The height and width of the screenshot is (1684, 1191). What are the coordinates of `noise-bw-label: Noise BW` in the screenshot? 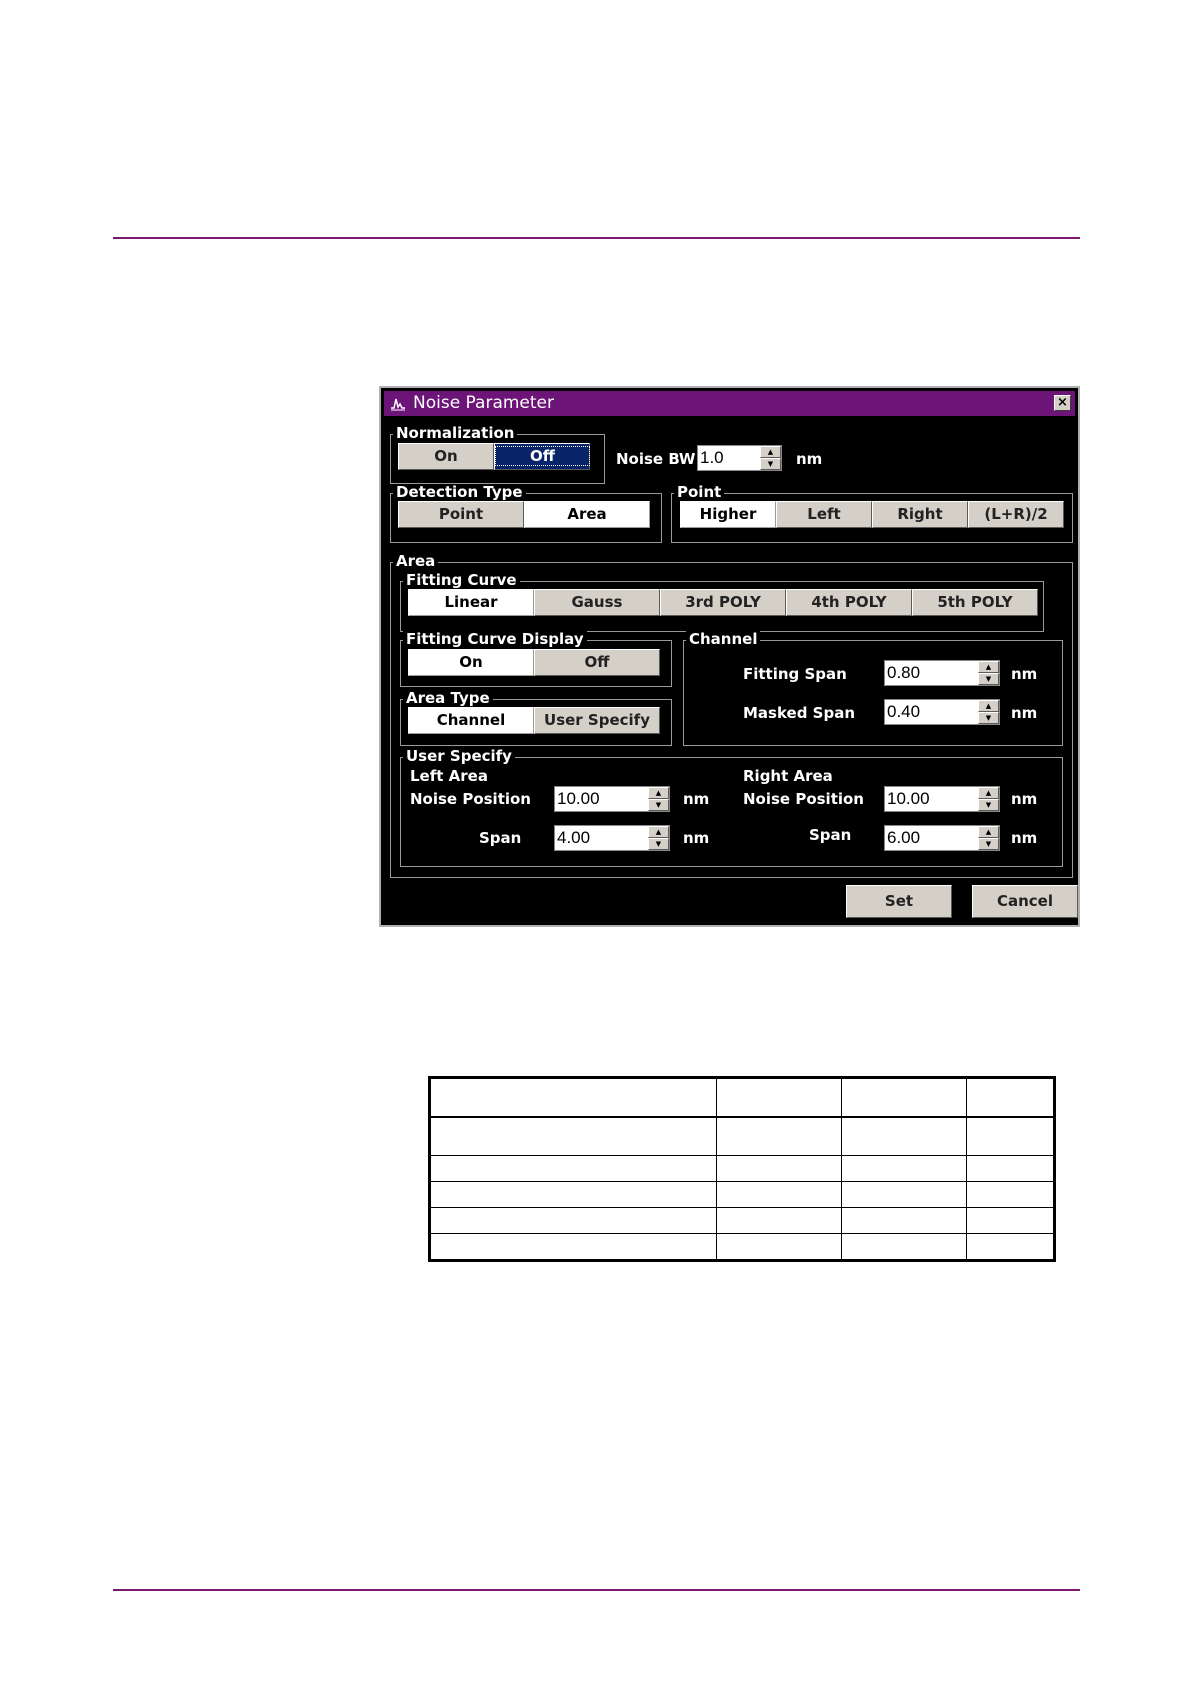 It's located at (656, 459).